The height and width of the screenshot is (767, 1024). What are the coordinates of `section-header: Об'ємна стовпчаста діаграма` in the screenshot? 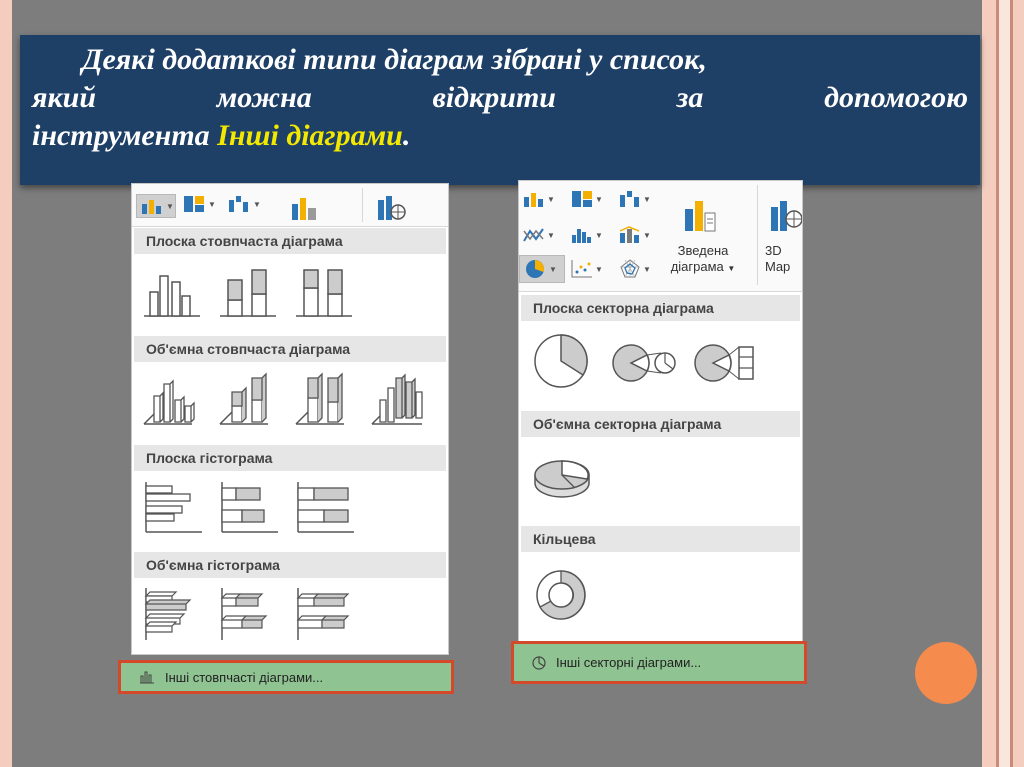 It's located at (290, 349).